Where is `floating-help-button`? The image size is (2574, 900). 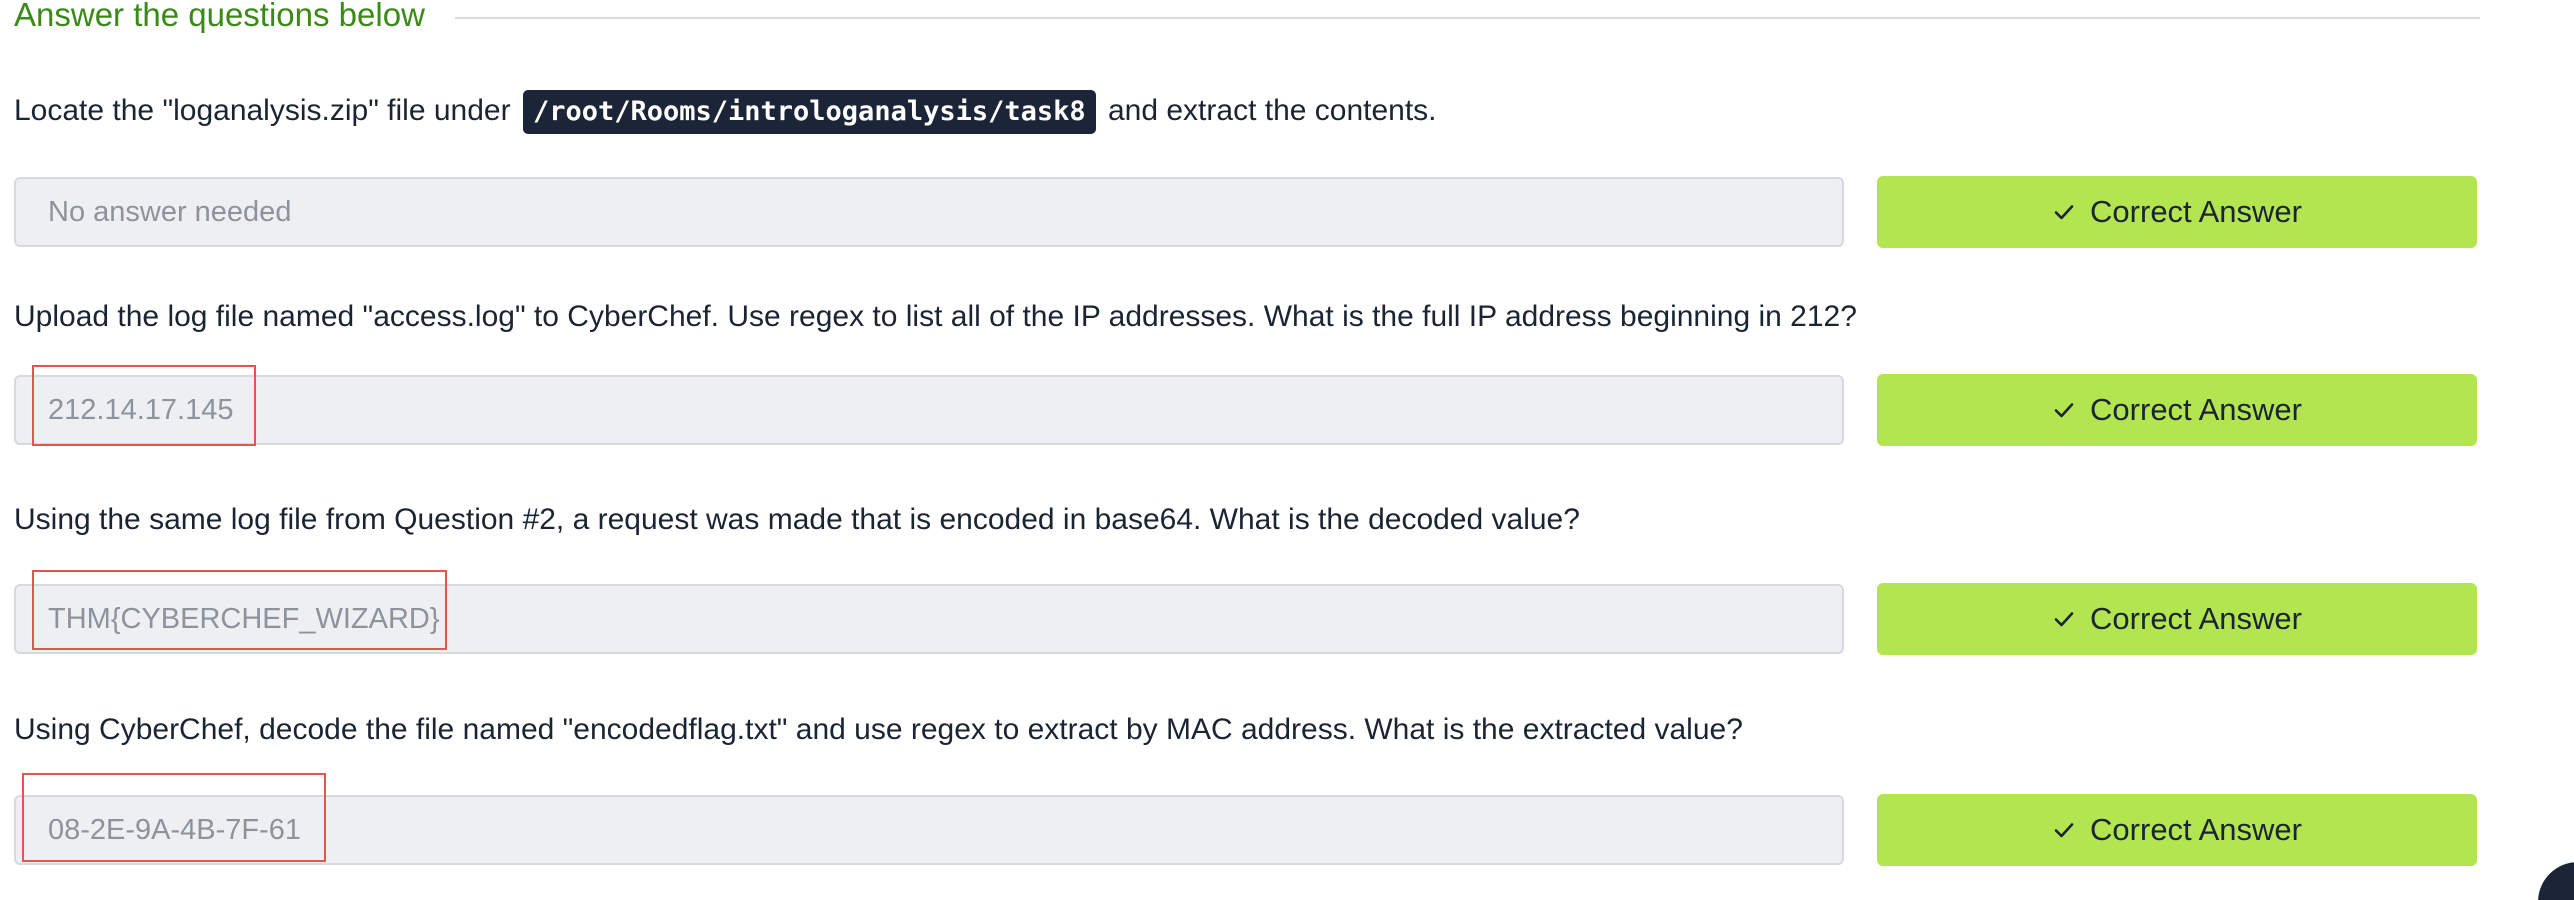
floating-help-button is located at coordinates (2556, 881).